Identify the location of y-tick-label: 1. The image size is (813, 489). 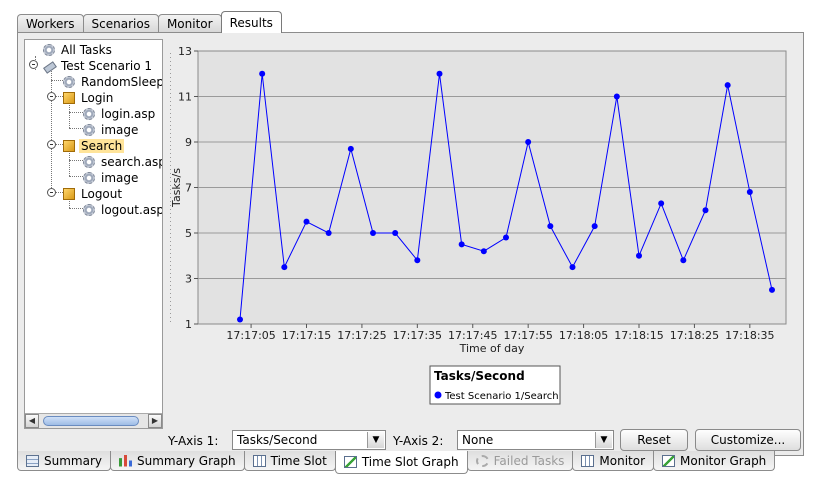
(188, 324).